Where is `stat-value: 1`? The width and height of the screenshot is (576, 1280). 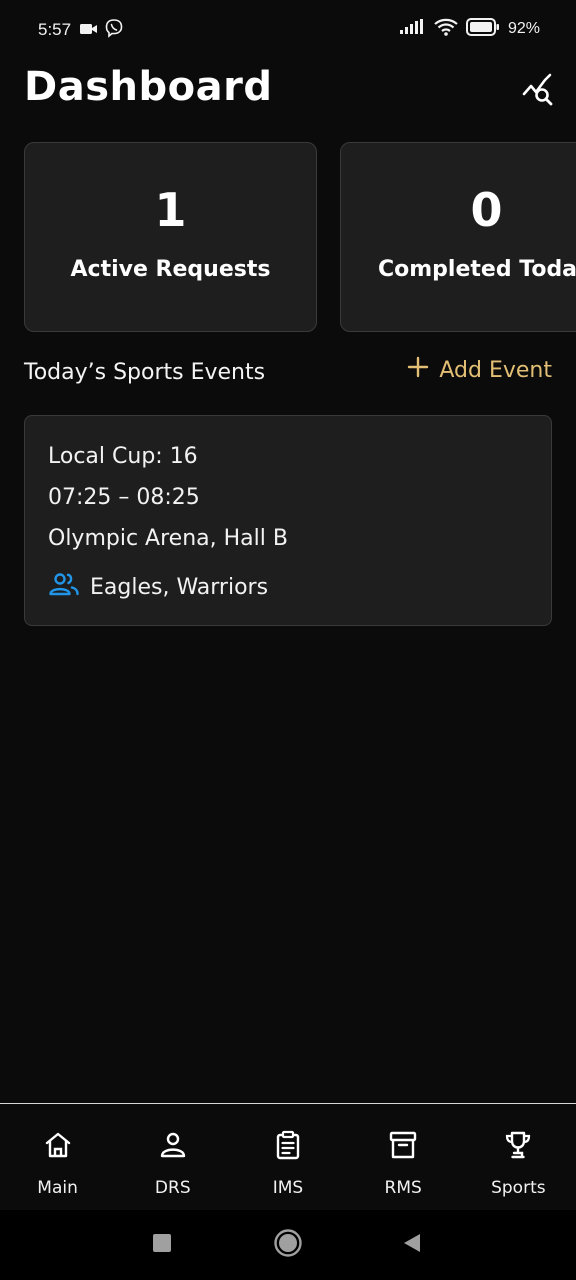 stat-value: 1 is located at coordinates (170, 210).